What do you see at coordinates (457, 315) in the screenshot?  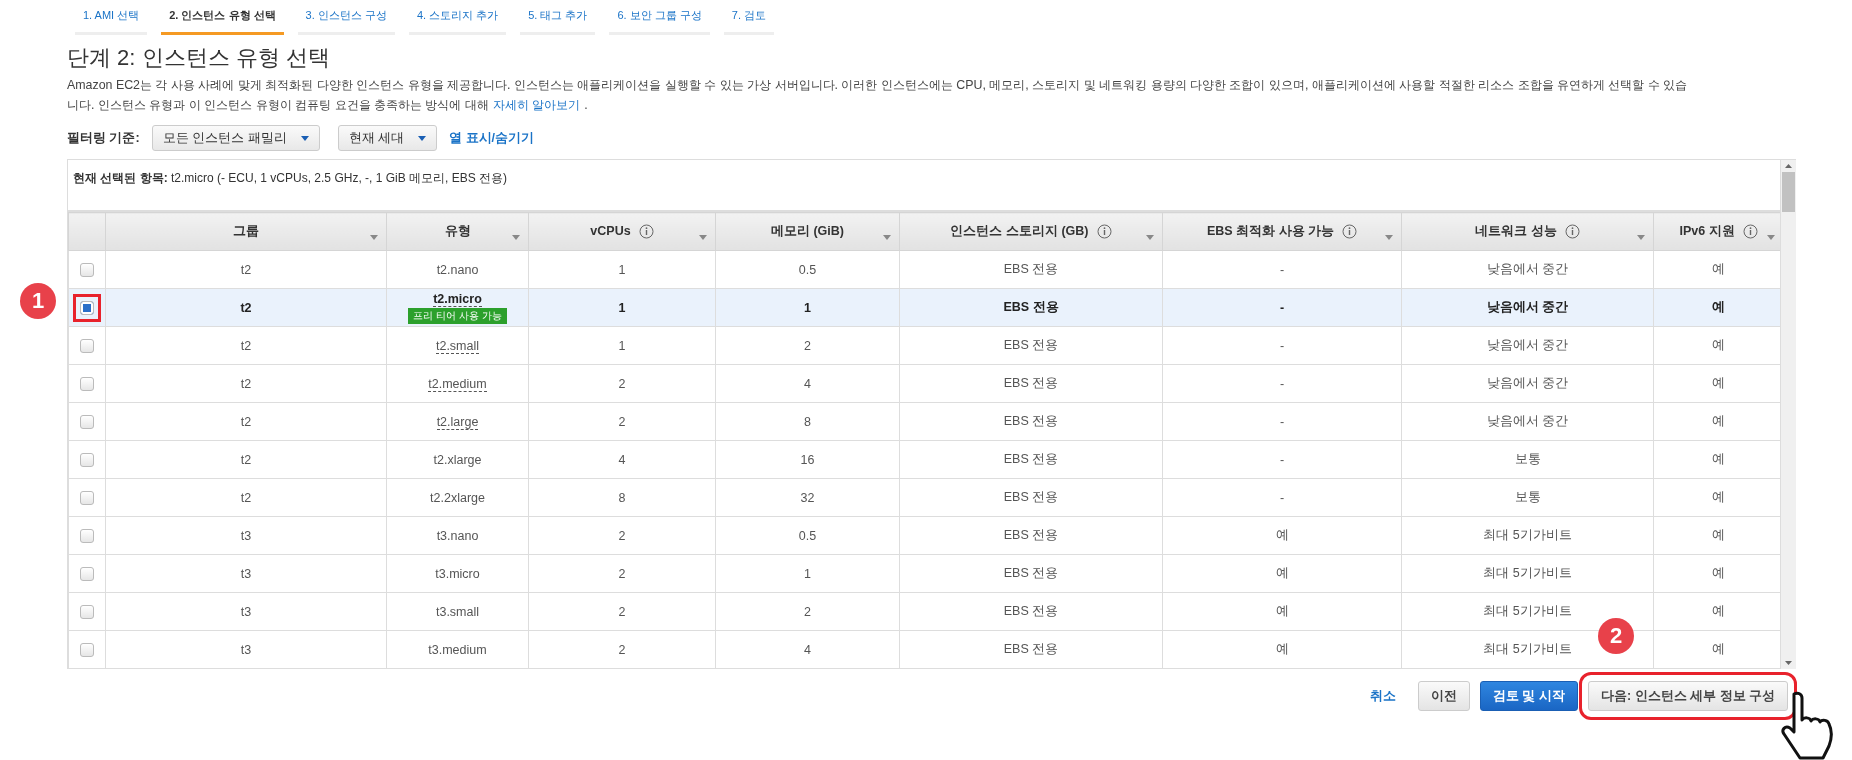 I see `free-tier-badge: 프리 티어 사용 가능` at bounding box center [457, 315].